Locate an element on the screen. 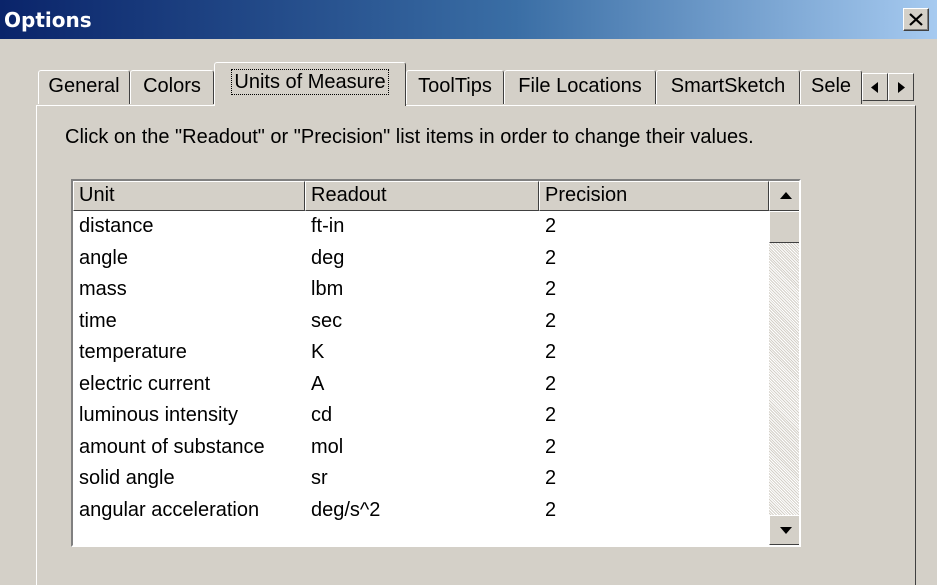  unit-cell: distance is located at coordinates (116, 226).